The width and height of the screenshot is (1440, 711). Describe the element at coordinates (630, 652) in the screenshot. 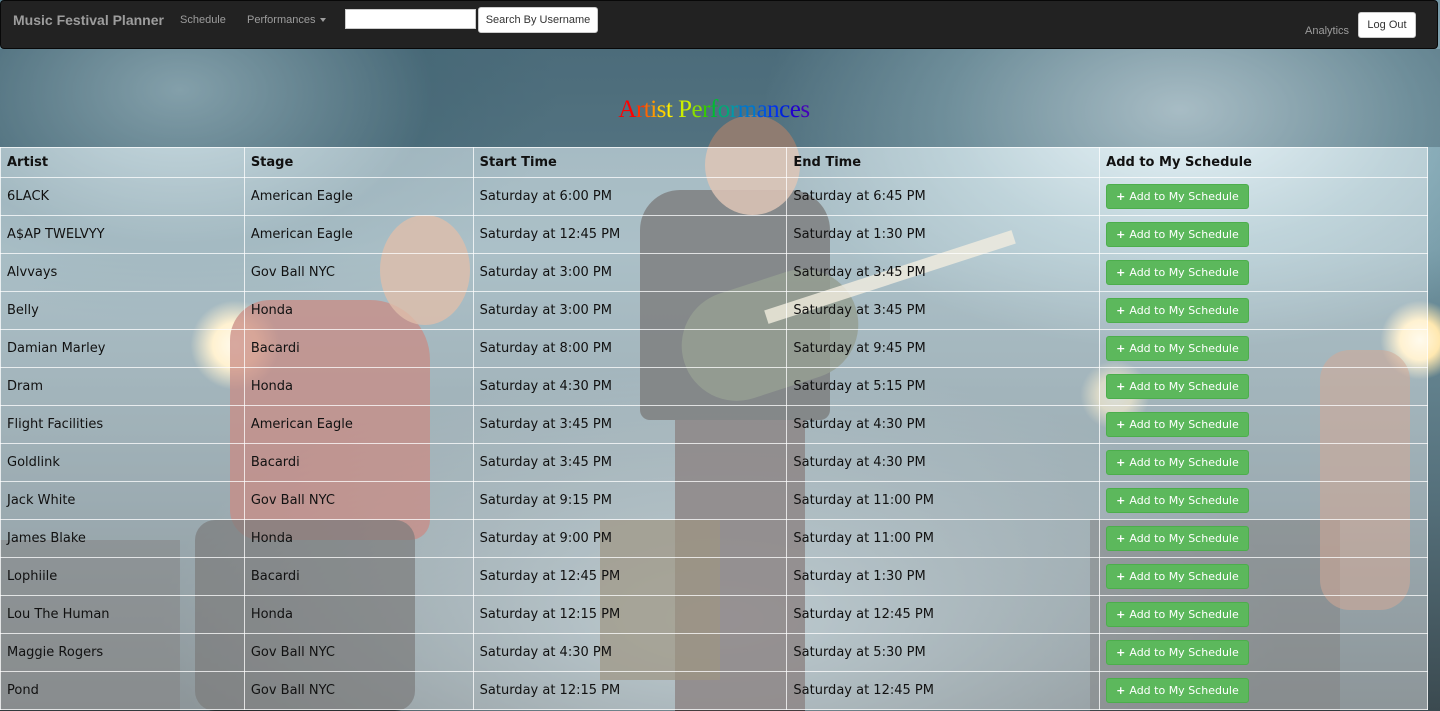

I see `start-time-cell: Saturday at 4:30 PM` at that location.